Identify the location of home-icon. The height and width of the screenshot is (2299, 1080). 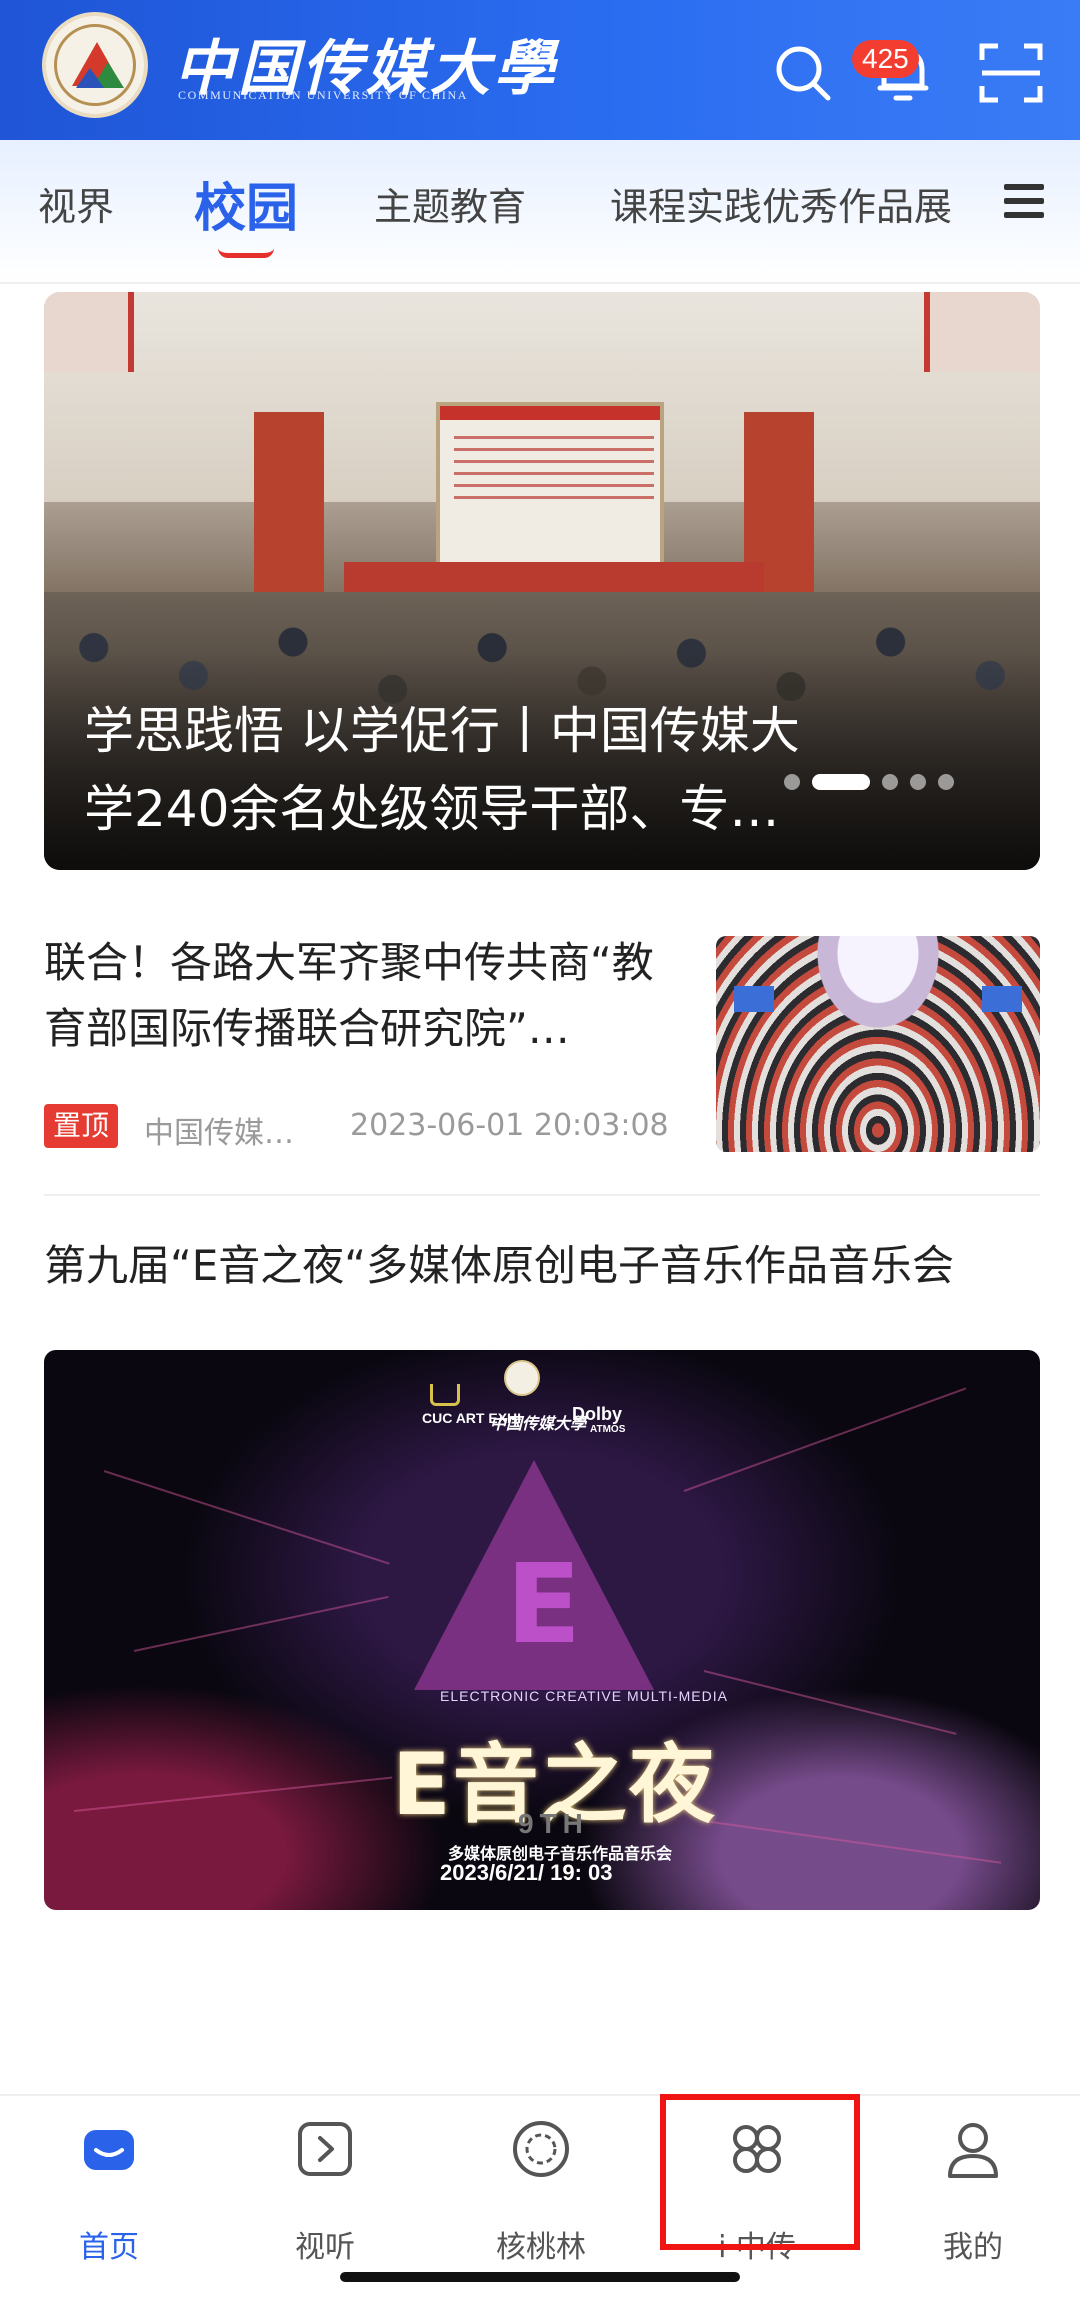
(109, 2150).